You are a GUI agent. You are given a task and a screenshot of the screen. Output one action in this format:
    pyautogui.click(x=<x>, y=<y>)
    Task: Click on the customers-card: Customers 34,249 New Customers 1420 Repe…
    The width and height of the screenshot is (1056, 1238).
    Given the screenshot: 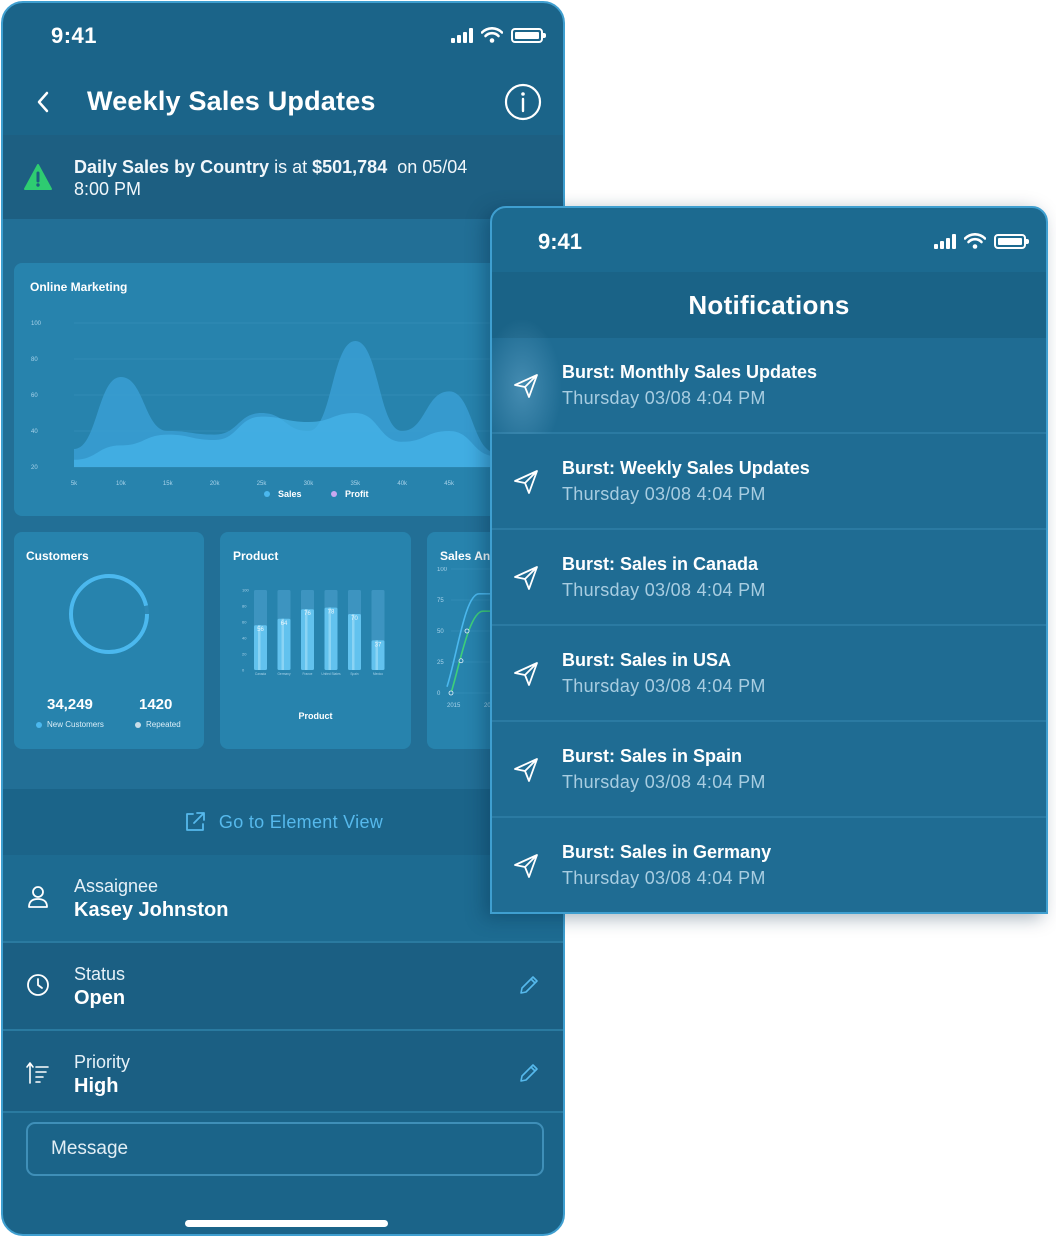 What is the action you would take?
    pyautogui.click(x=109, y=640)
    